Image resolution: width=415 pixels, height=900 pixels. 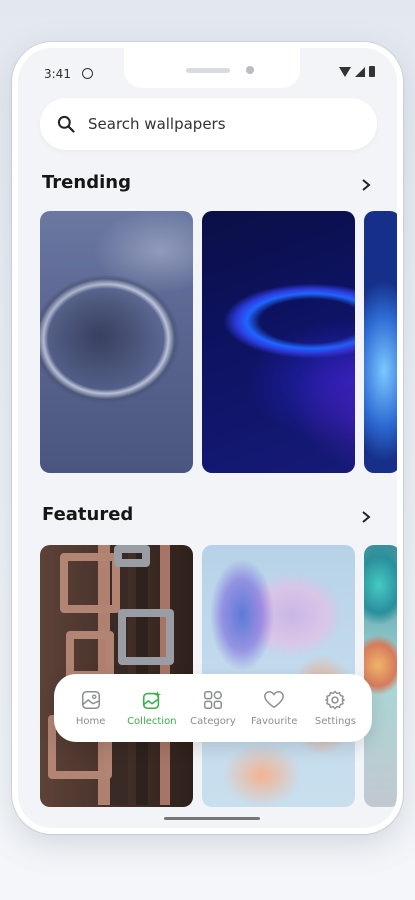 What do you see at coordinates (90, 721) in the screenshot?
I see `nav-home-label: Home` at bounding box center [90, 721].